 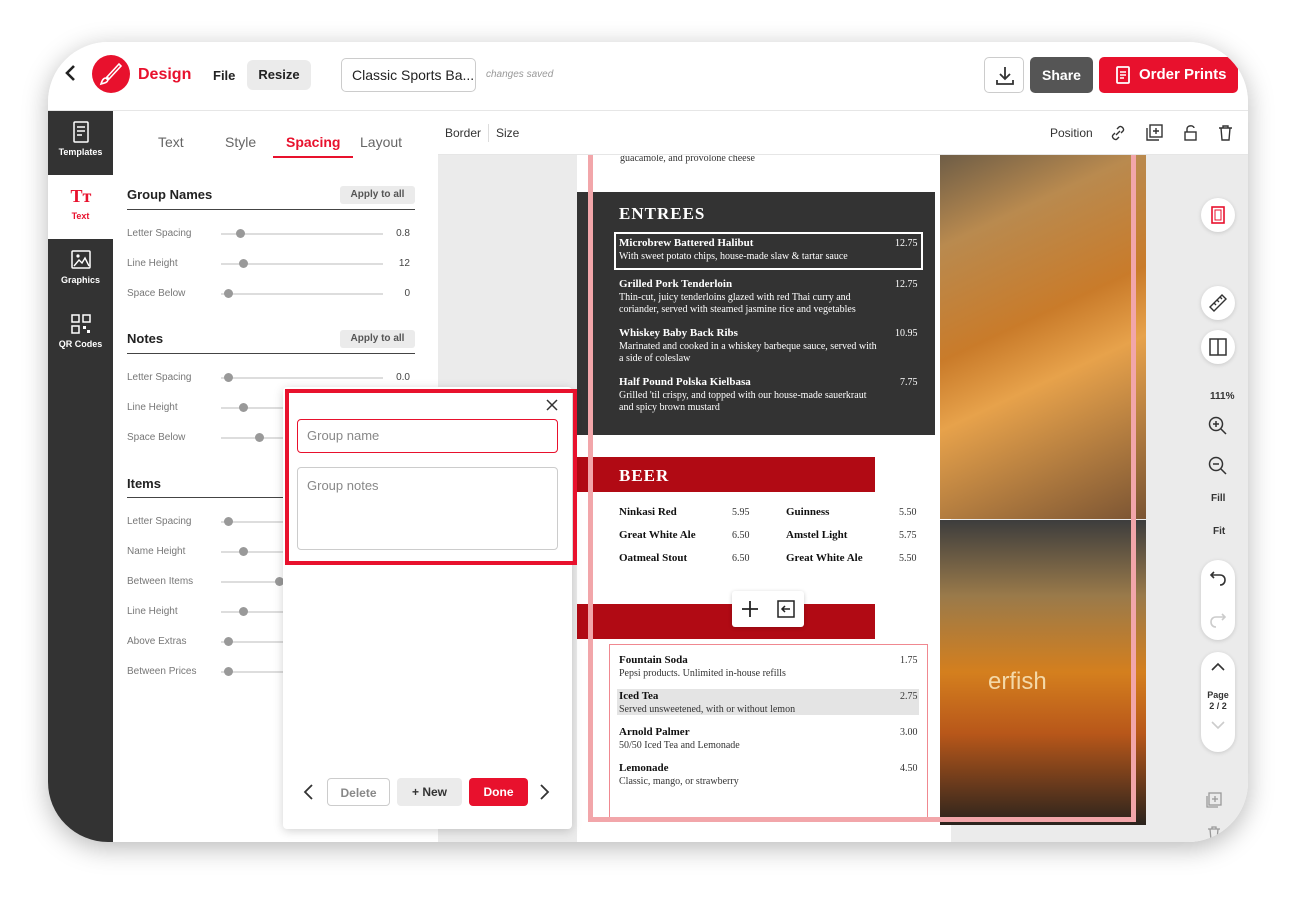 What do you see at coordinates (1190, 132) in the screenshot?
I see `unlock-icon` at bounding box center [1190, 132].